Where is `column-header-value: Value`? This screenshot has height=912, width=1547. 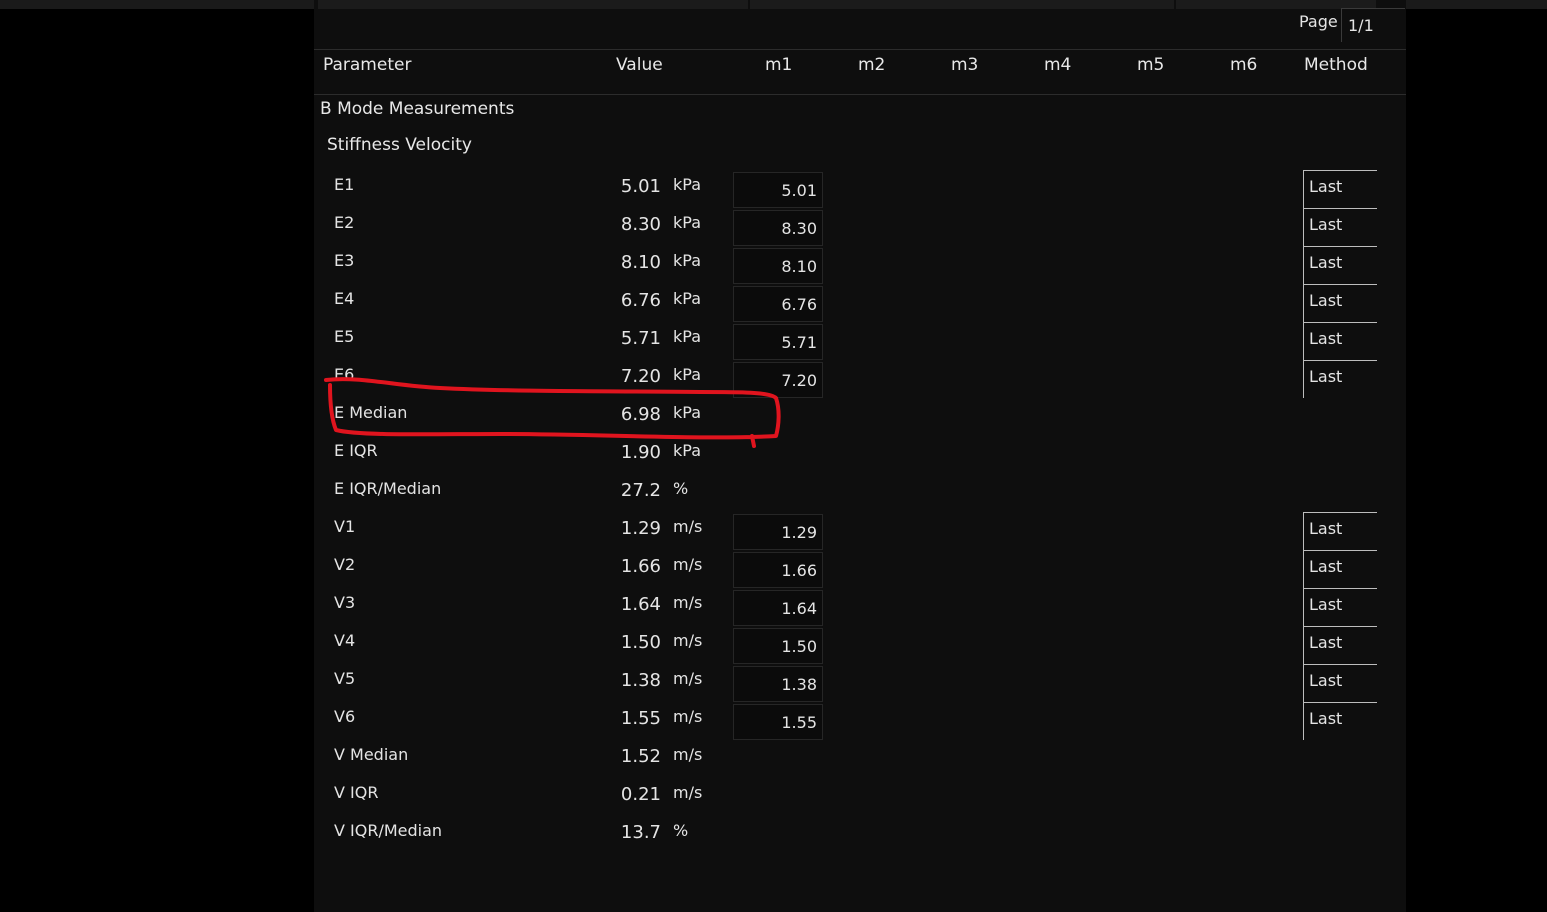 column-header-value: Value is located at coordinates (639, 65).